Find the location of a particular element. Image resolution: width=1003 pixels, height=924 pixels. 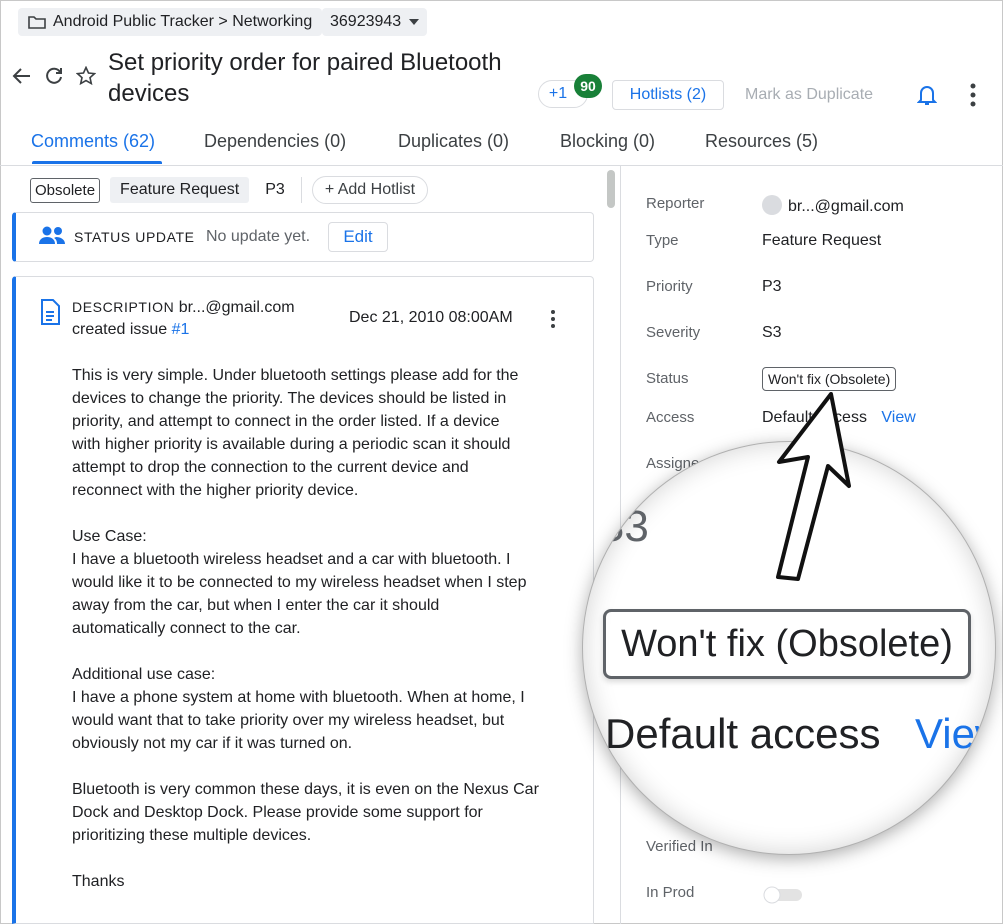

reporter-value: br...@gmail.com is located at coordinates (833, 205).